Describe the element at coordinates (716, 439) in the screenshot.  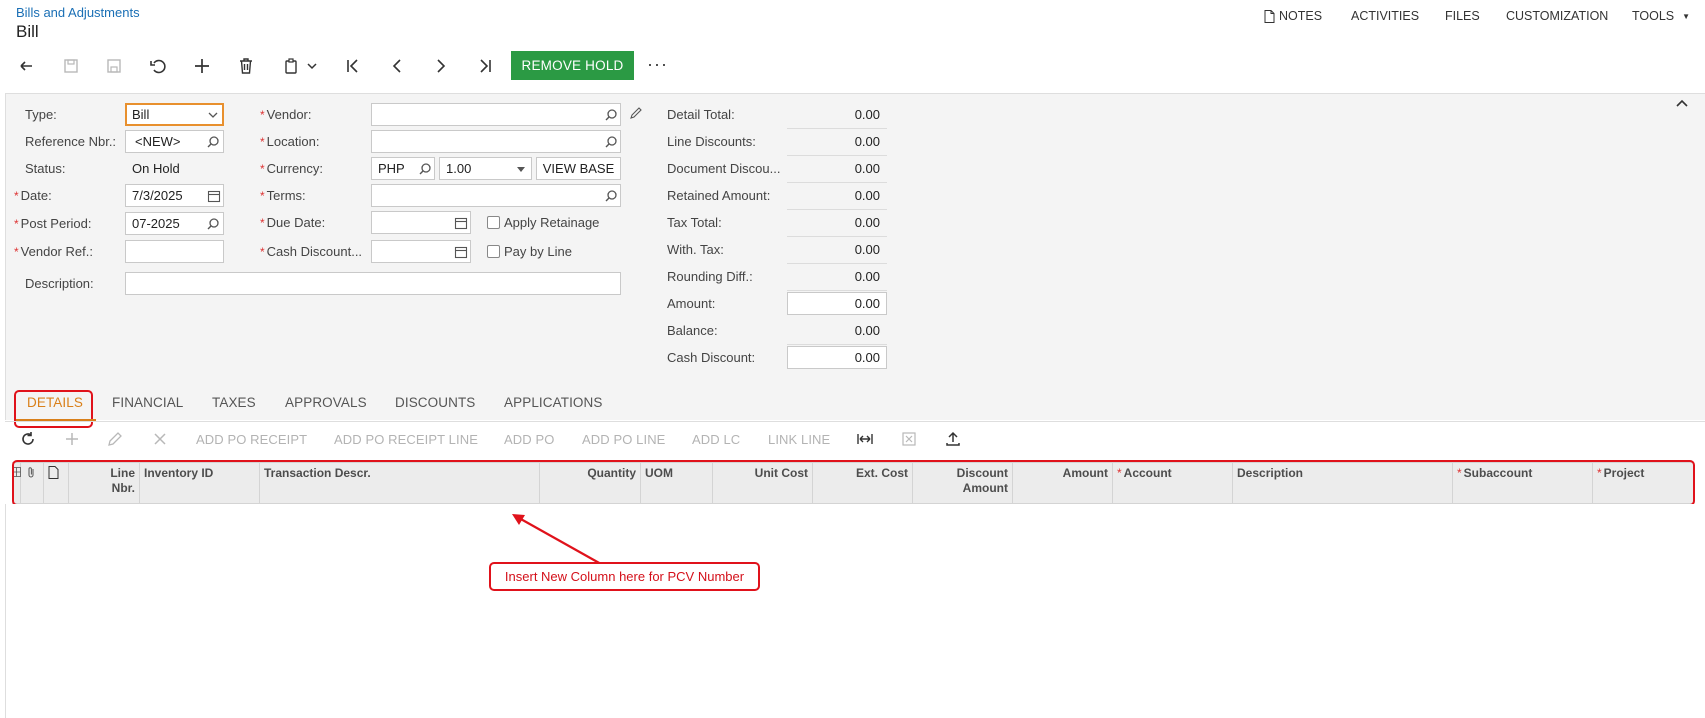
I see `add-lc-button: ADD LC` at that location.